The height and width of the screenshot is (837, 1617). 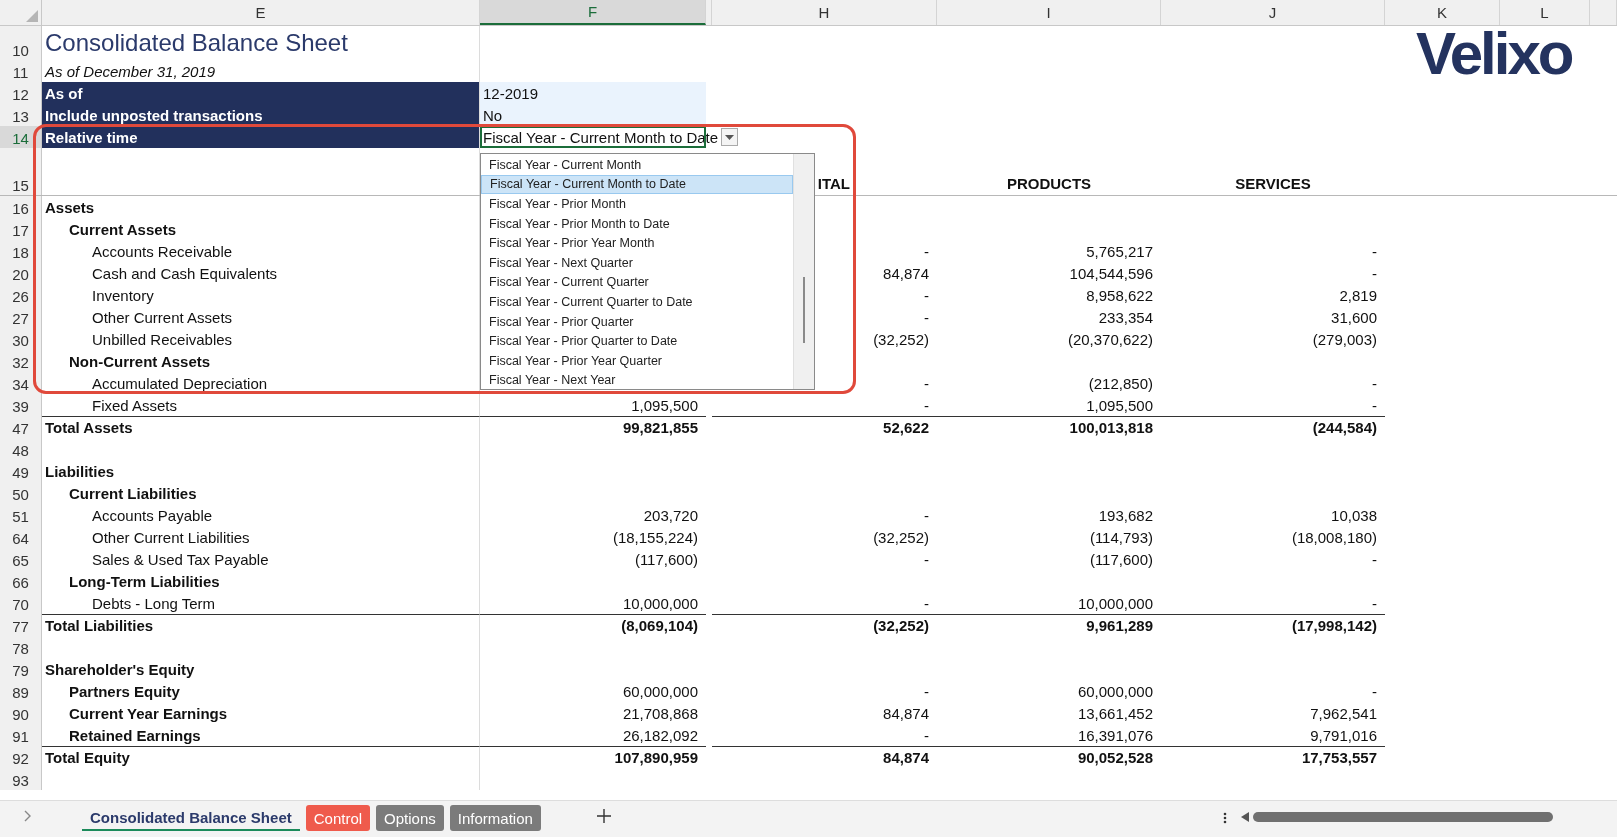 I want to click on row-label: Sales & Used Tax Payable, so click(x=180, y=559).